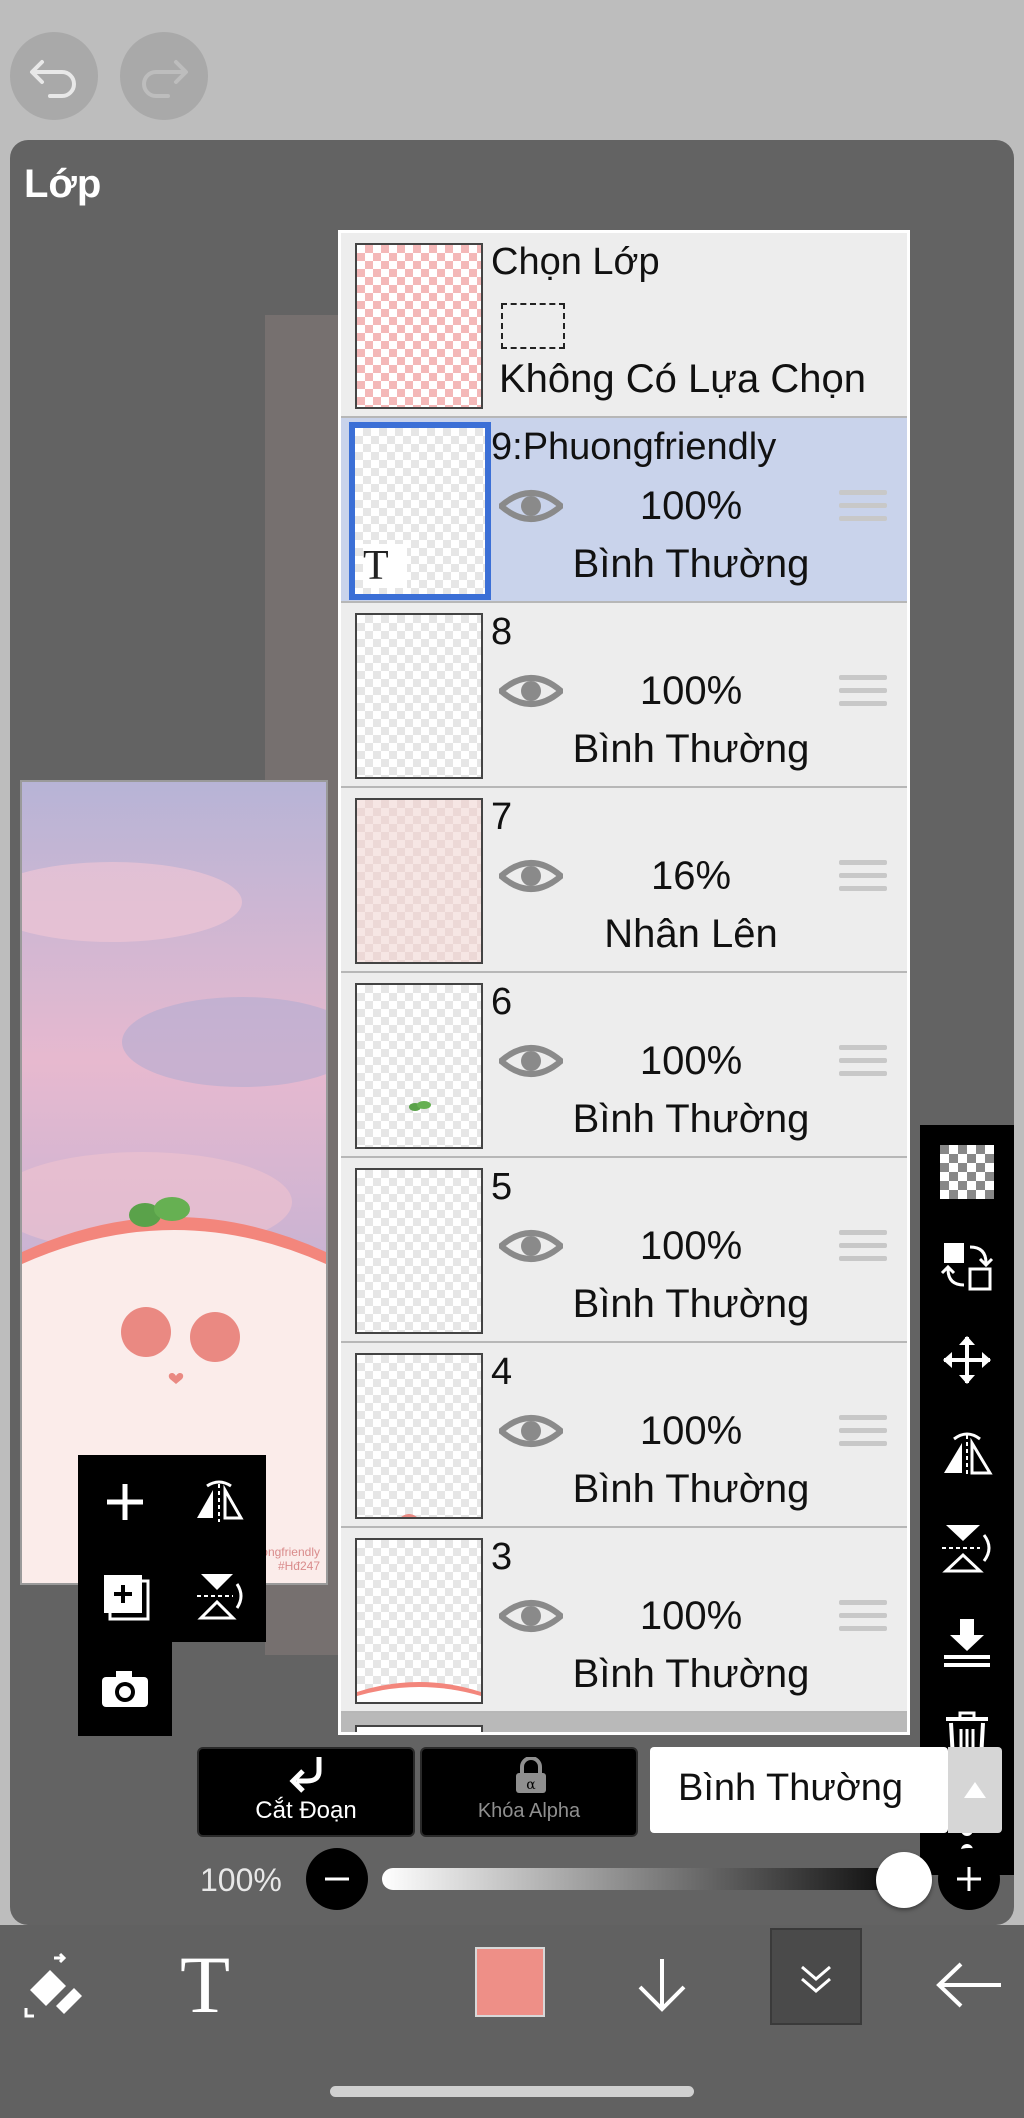  I want to click on merge-down-button, so click(967, 1642).